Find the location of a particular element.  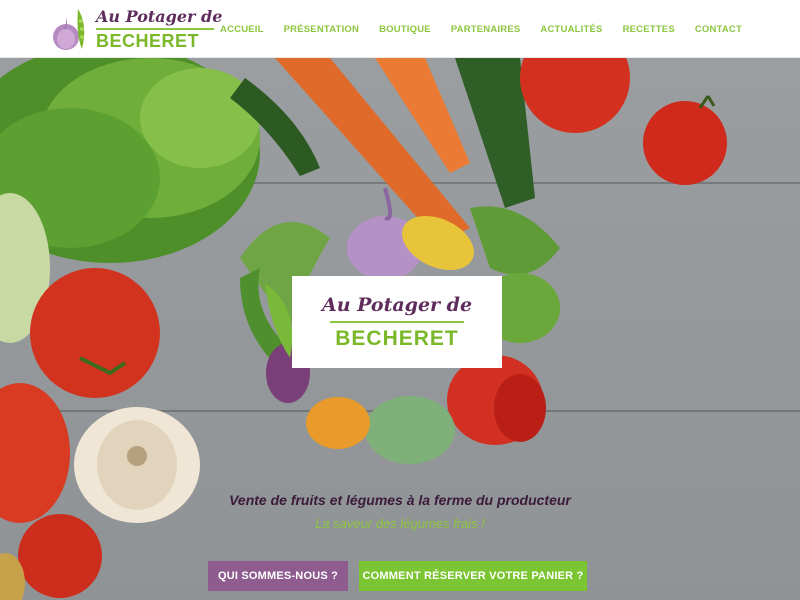

card-script-text: Au Potager de is located at coordinates (397, 304).